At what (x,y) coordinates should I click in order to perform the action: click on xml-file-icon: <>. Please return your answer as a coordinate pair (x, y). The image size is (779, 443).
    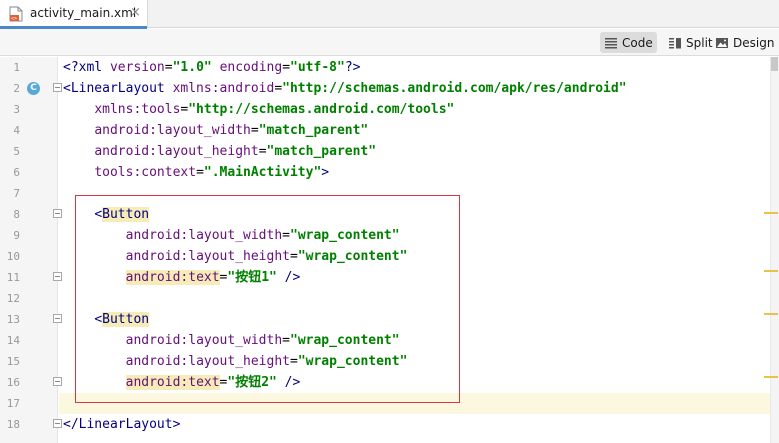
    Looking at the image, I should click on (16, 14).